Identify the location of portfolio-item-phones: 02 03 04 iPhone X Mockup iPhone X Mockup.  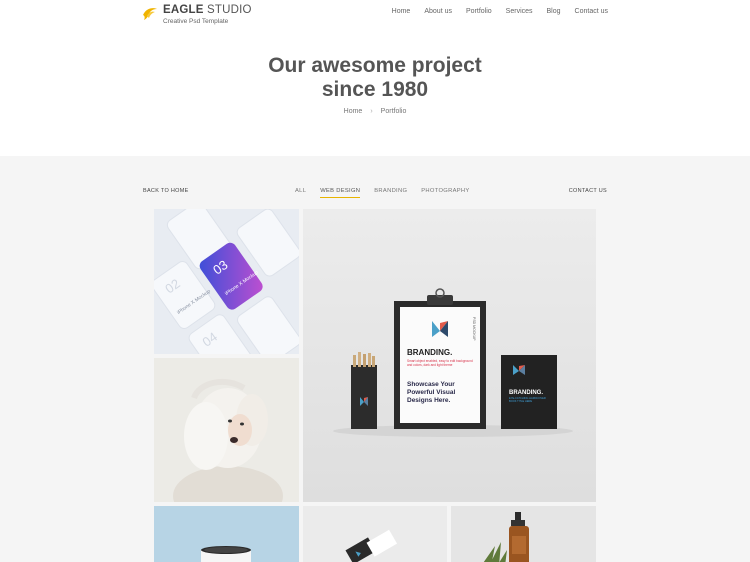
(226, 281).